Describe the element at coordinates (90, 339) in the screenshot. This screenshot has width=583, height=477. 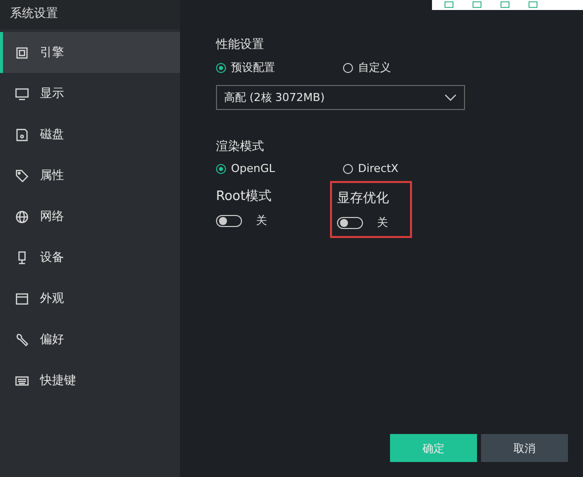
I see `sidebar-item: 偏好` at that location.